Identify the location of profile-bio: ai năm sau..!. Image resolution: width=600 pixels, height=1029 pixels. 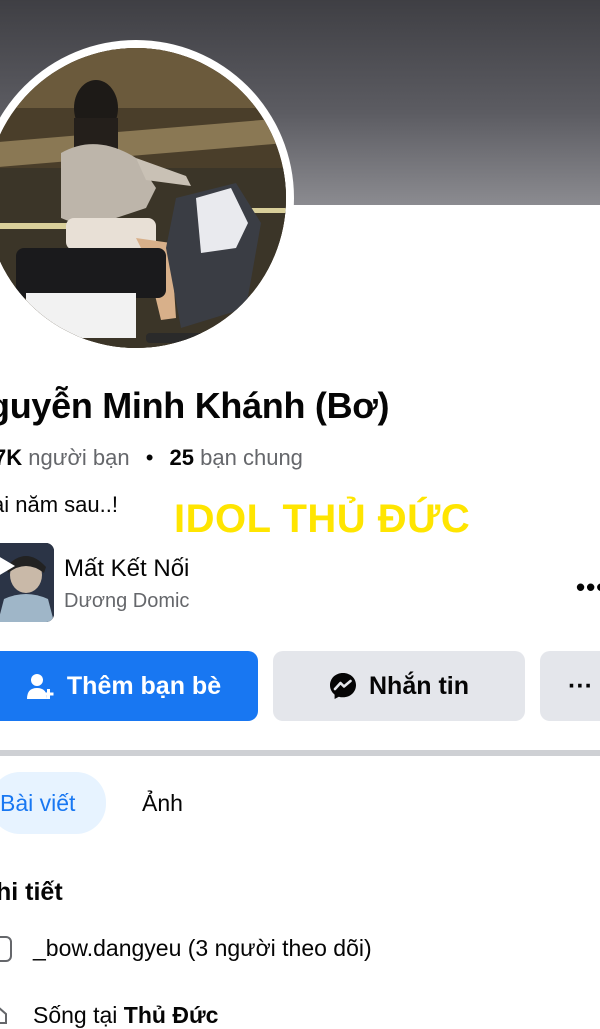
(59, 504).